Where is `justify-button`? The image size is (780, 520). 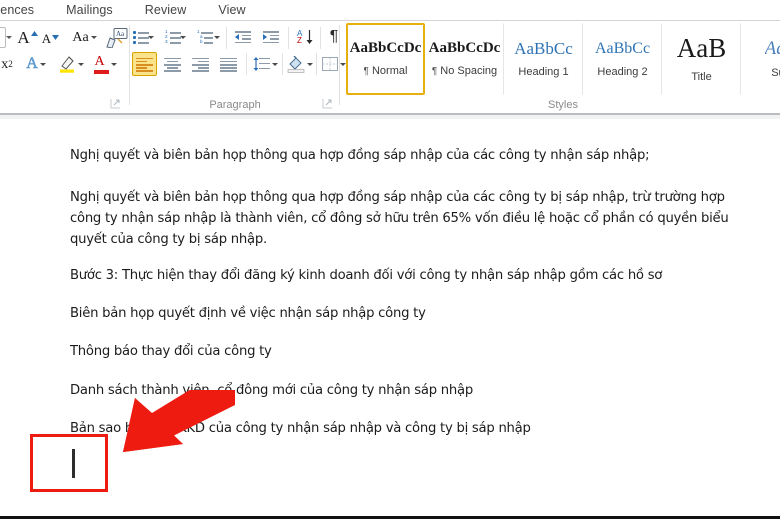
justify-button is located at coordinates (228, 64).